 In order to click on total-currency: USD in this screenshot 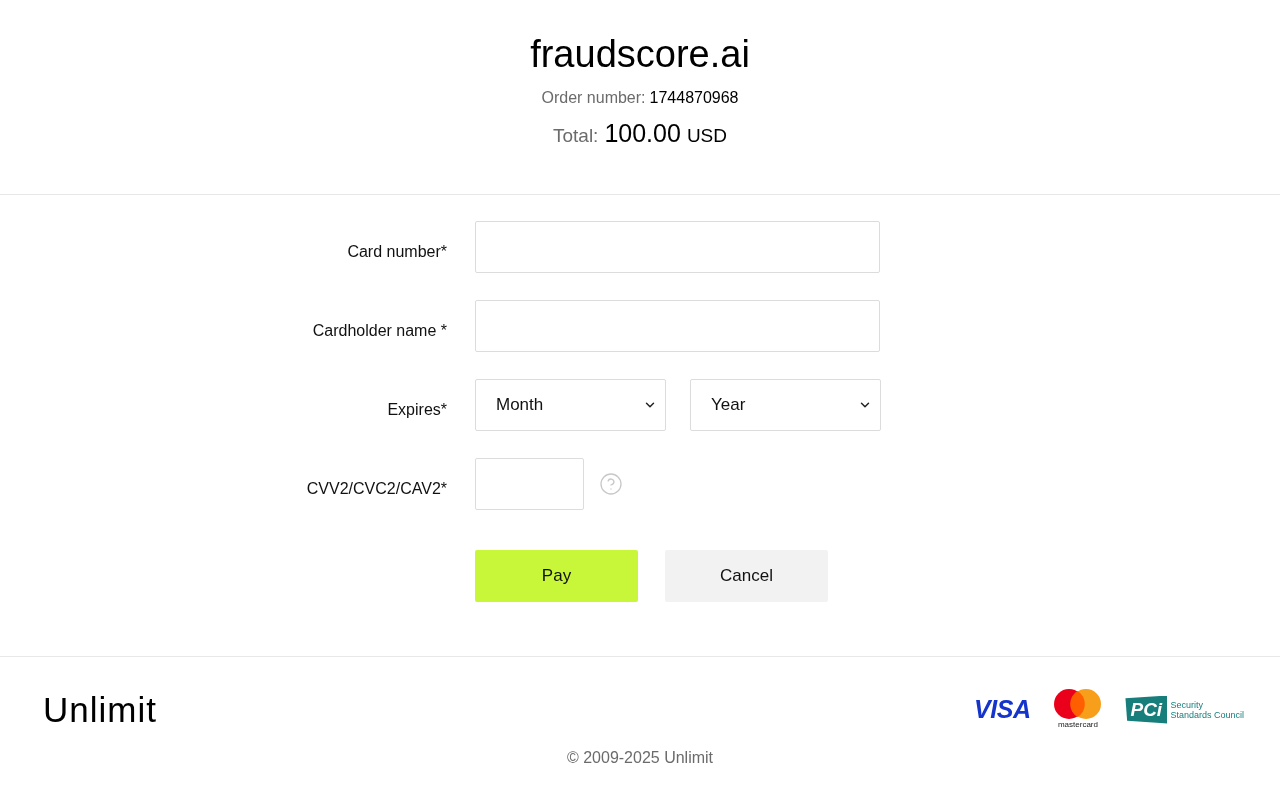, I will do `click(706, 136)`.